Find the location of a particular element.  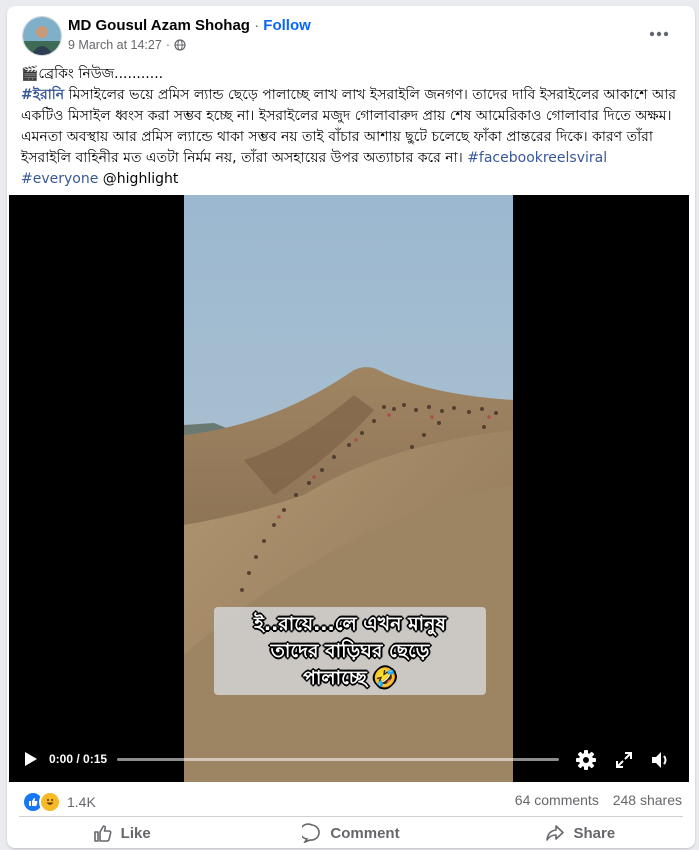

post-actions: Like Comment Share is located at coordinates (351, 833).